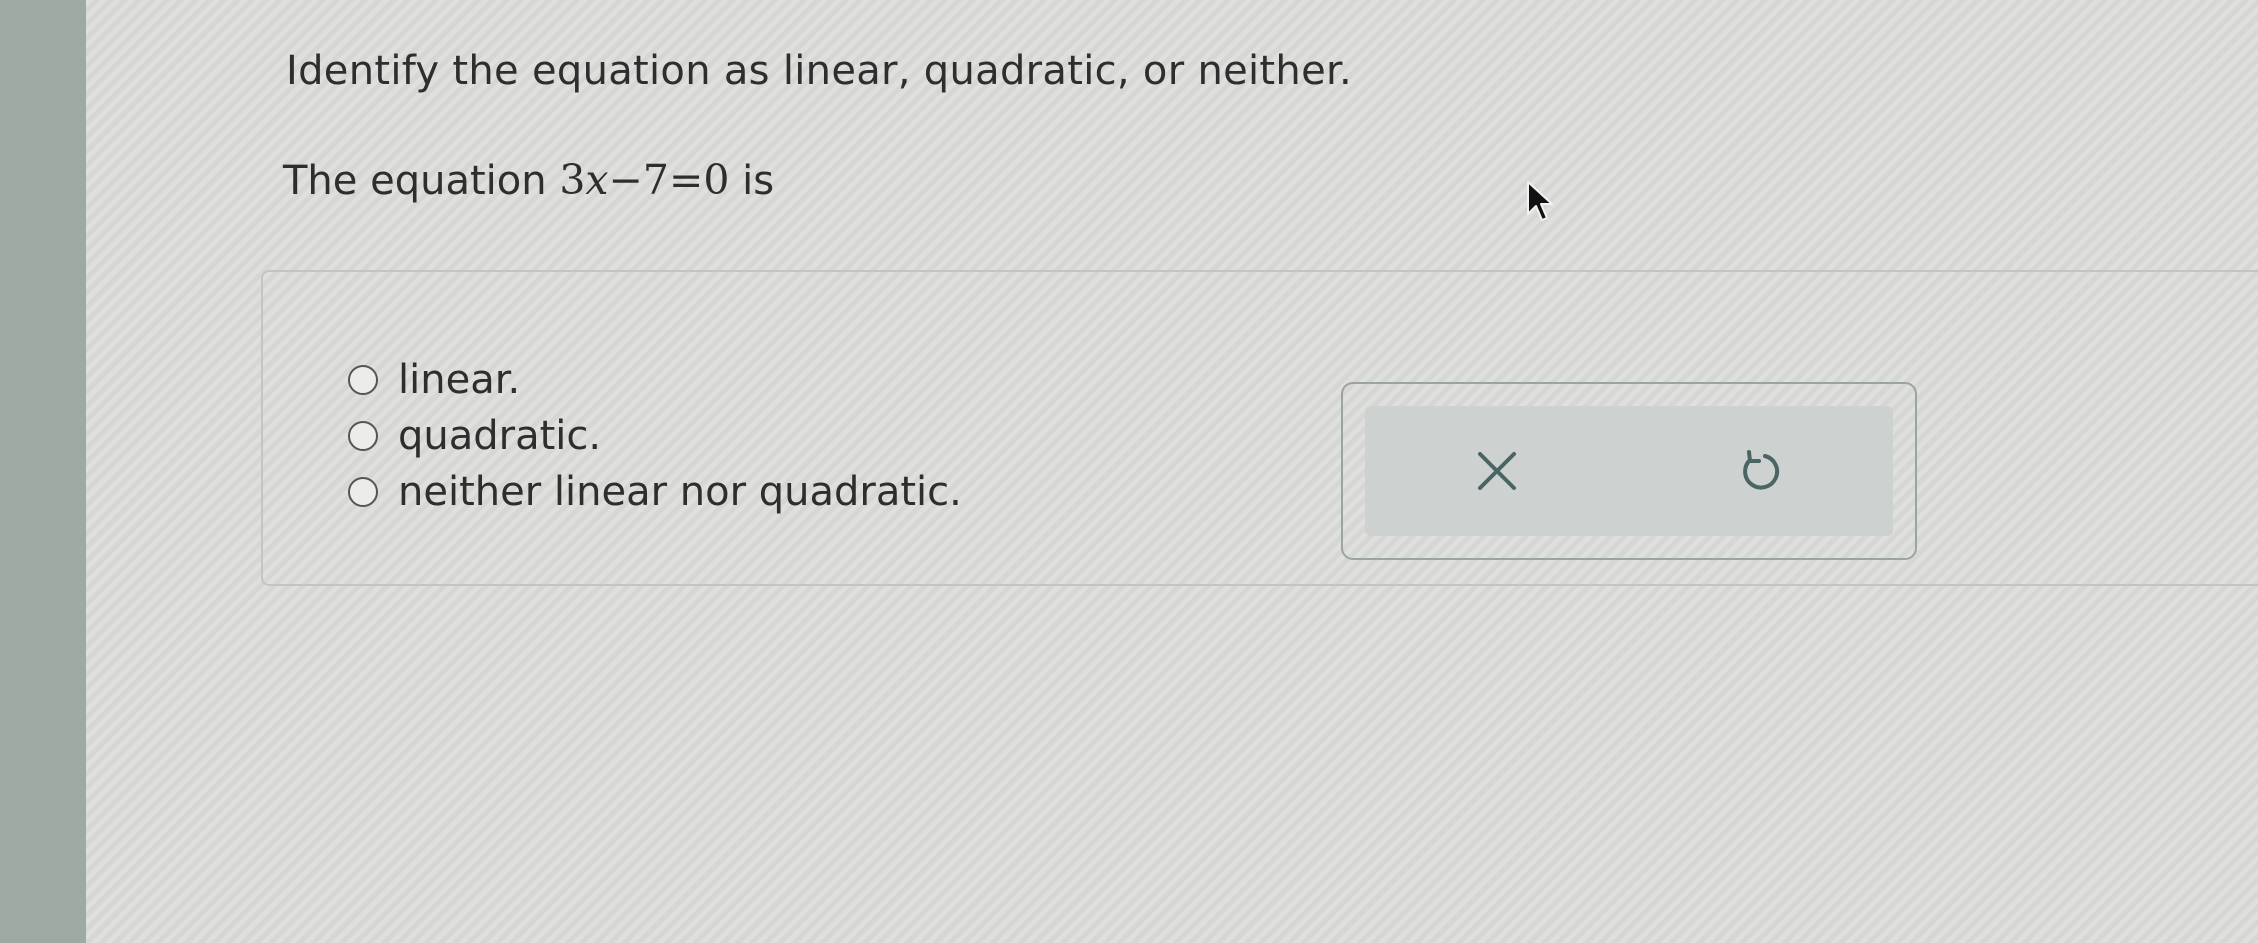 Image resolution: width=2258 pixels, height=943 pixels. I want to click on left-margin-strip, so click(43, 471).